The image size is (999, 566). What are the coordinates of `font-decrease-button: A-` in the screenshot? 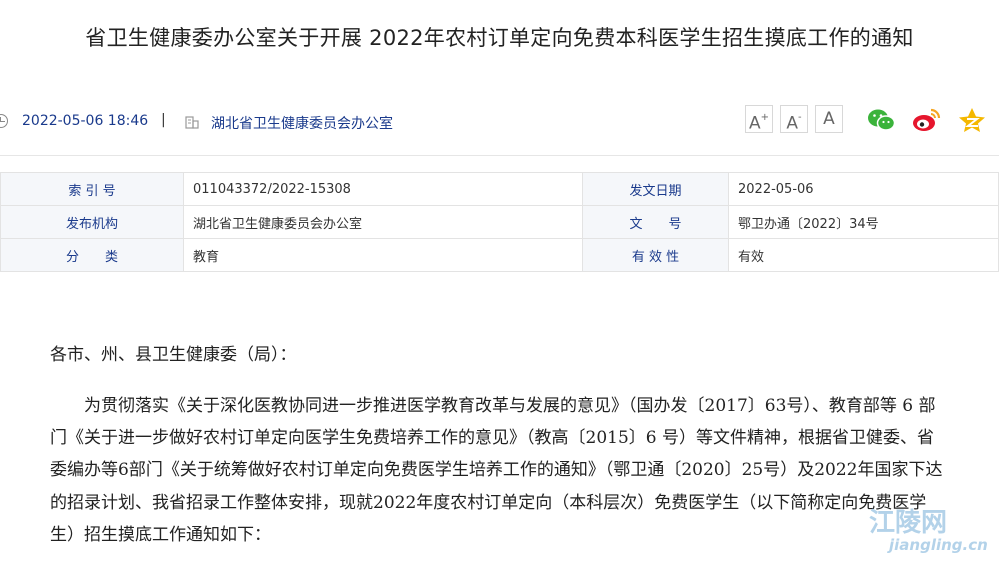 It's located at (794, 119).